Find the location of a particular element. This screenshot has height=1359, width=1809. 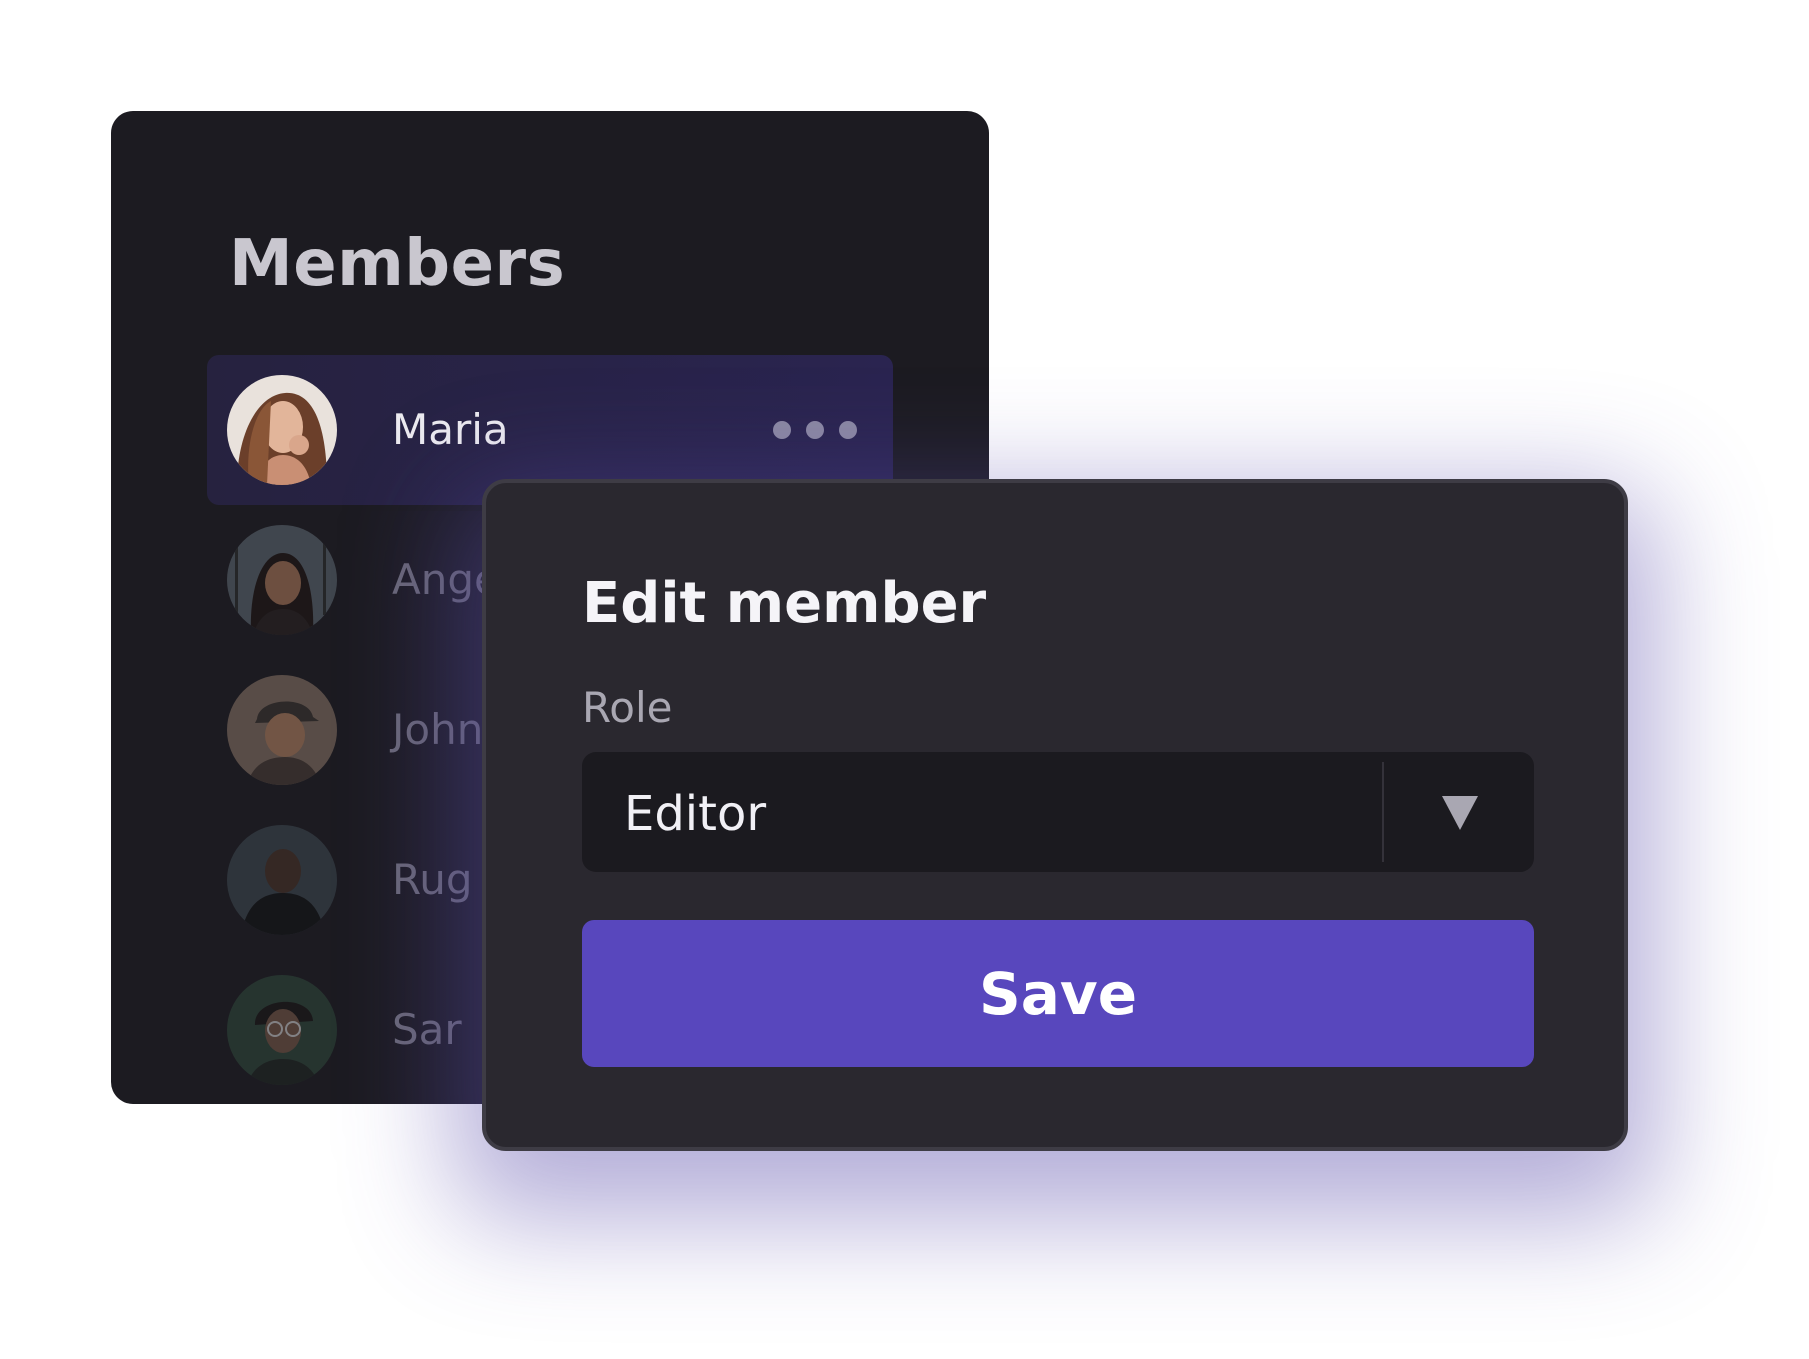

avatar-photo-rug is located at coordinates (282, 880).